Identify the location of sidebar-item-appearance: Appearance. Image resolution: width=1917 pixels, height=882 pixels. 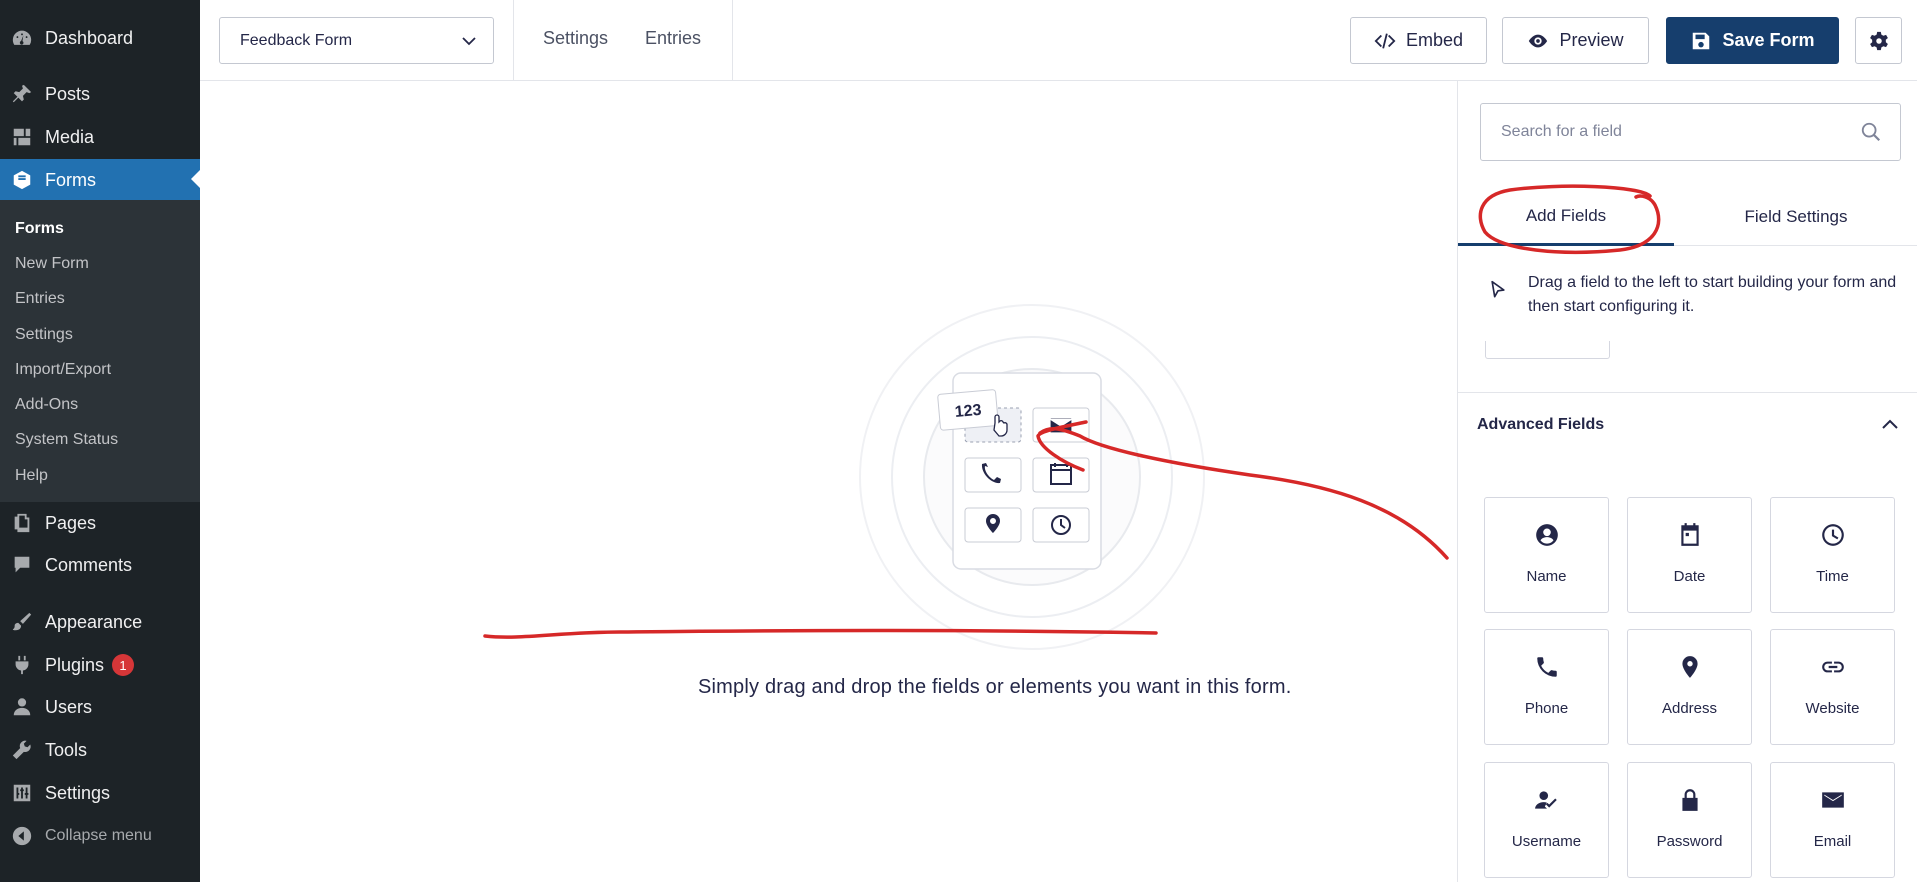
(100, 622).